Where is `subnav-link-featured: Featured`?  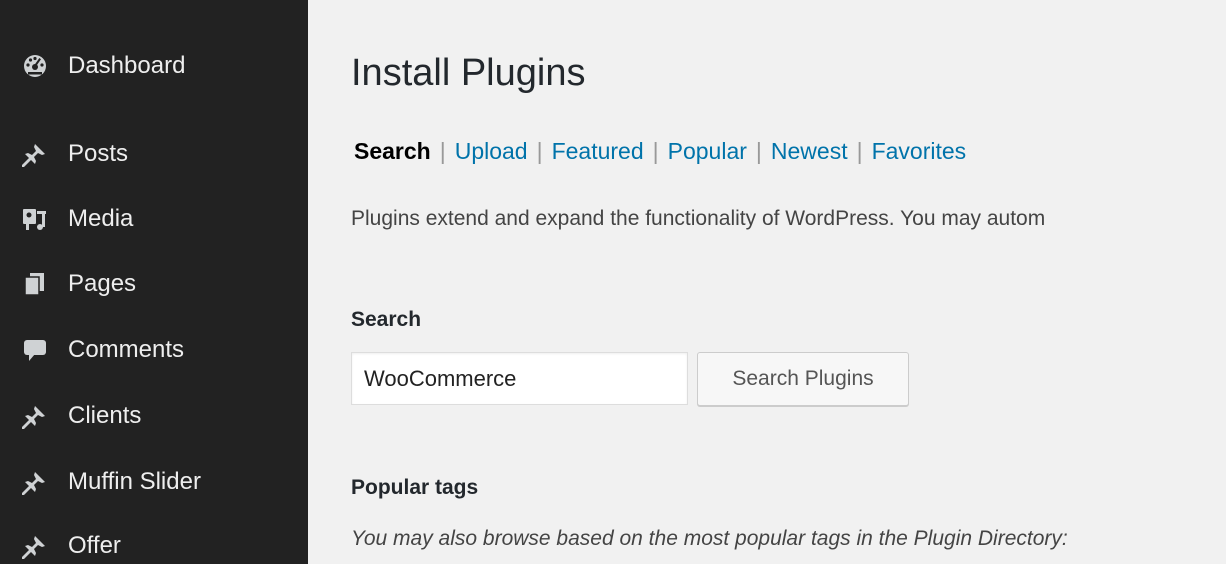
subnav-link-featured: Featured is located at coordinates (598, 151).